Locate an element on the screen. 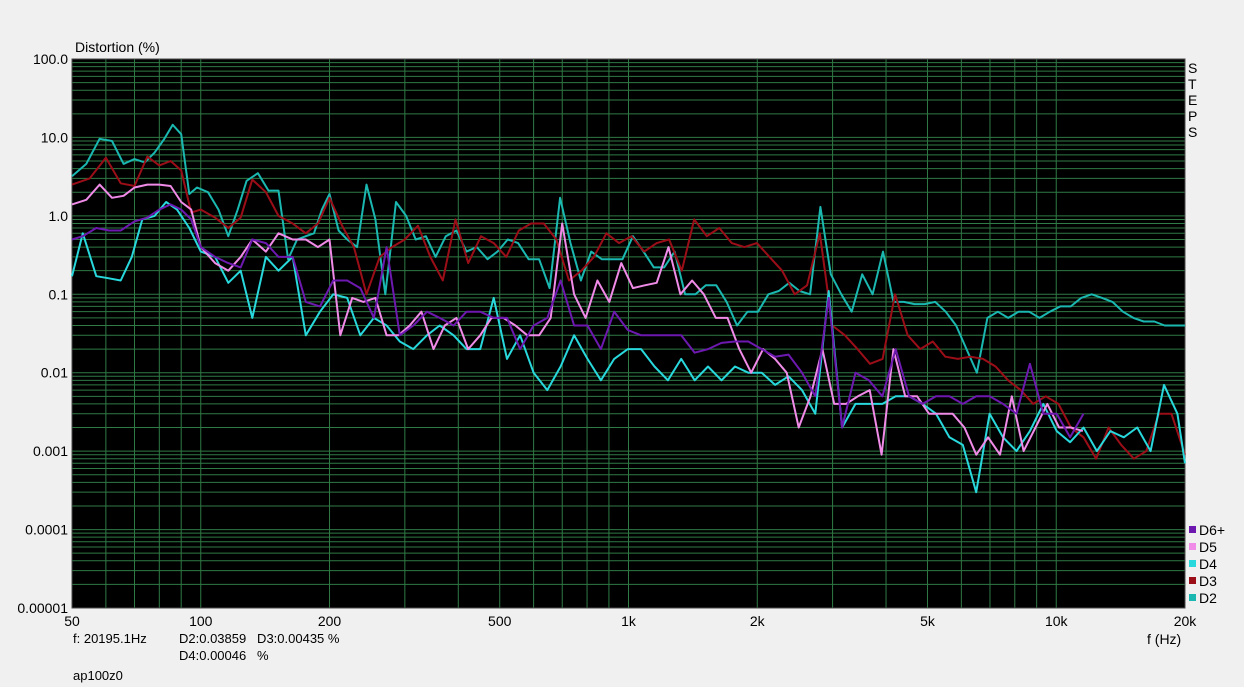  cursor-distortion-readout-line1: D2:0.03859 D3:0.00435 % is located at coordinates (259, 638).